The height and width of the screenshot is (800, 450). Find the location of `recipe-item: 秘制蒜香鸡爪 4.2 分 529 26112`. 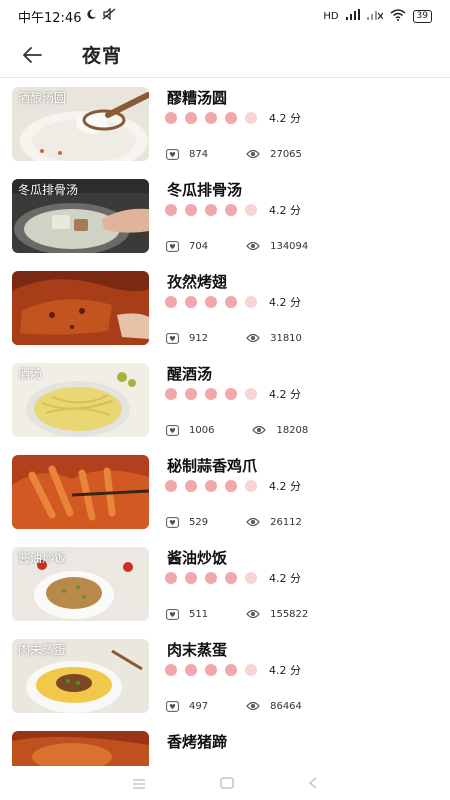

recipe-item: 秘制蒜香鸡爪 4.2 分 529 26112 is located at coordinates (225, 494).